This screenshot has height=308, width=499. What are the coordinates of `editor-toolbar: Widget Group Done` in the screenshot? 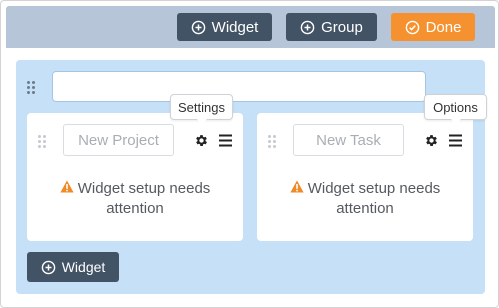 It's located at (250, 27).